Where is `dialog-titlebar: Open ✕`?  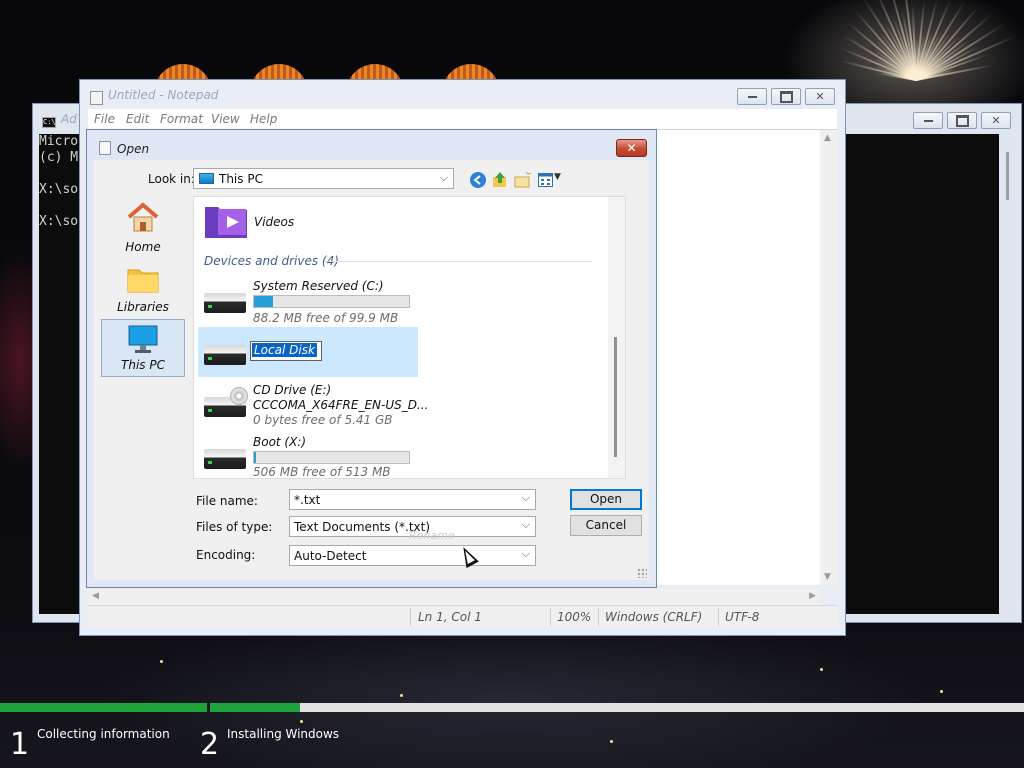 dialog-titlebar: Open ✕ is located at coordinates (371, 145).